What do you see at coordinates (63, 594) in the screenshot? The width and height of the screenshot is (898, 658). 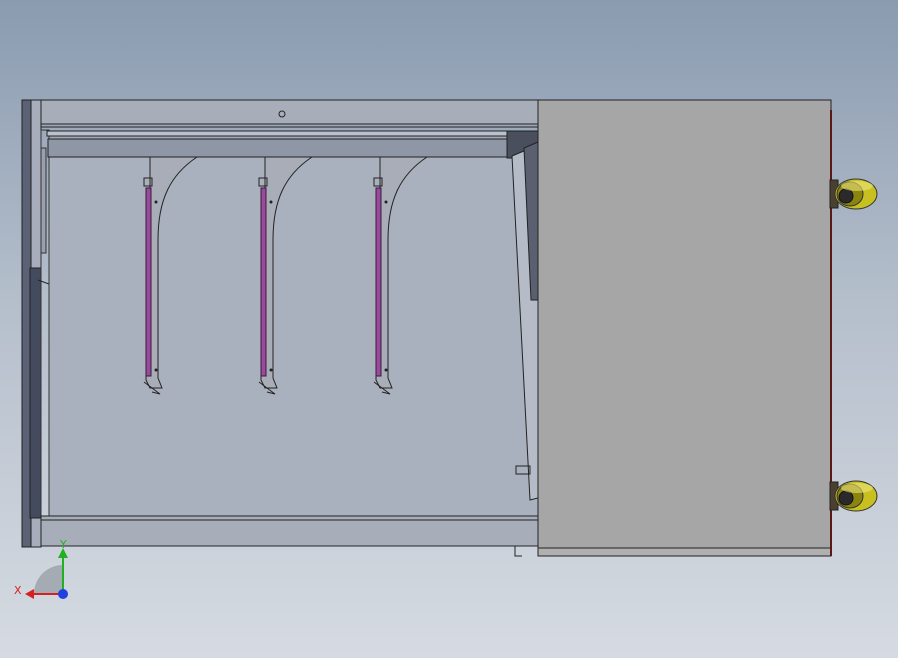 I see `z-axis-dot` at bounding box center [63, 594].